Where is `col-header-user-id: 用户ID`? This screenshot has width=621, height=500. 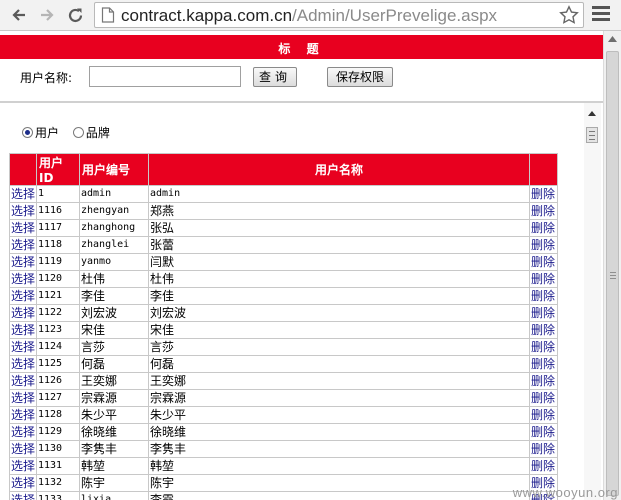 col-header-user-id: 用户ID is located at coordinates (58, 169).